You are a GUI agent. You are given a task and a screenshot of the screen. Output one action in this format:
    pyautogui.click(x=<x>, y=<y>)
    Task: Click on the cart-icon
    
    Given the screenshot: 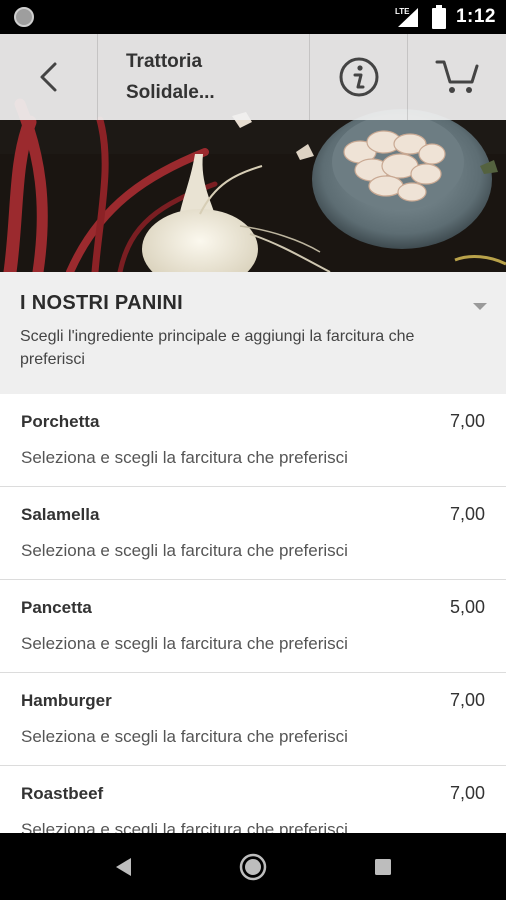 What is the action you would take?
    pyautogui.click(x=457, y=76)
    